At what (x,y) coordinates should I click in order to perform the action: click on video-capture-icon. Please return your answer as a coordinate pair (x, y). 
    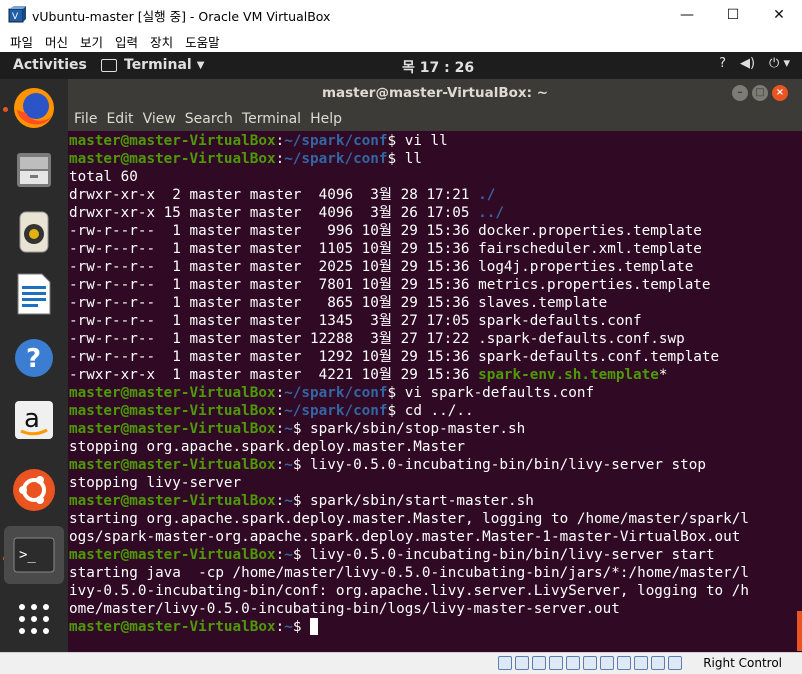
    Looking at the image, I should click on (624, 663).